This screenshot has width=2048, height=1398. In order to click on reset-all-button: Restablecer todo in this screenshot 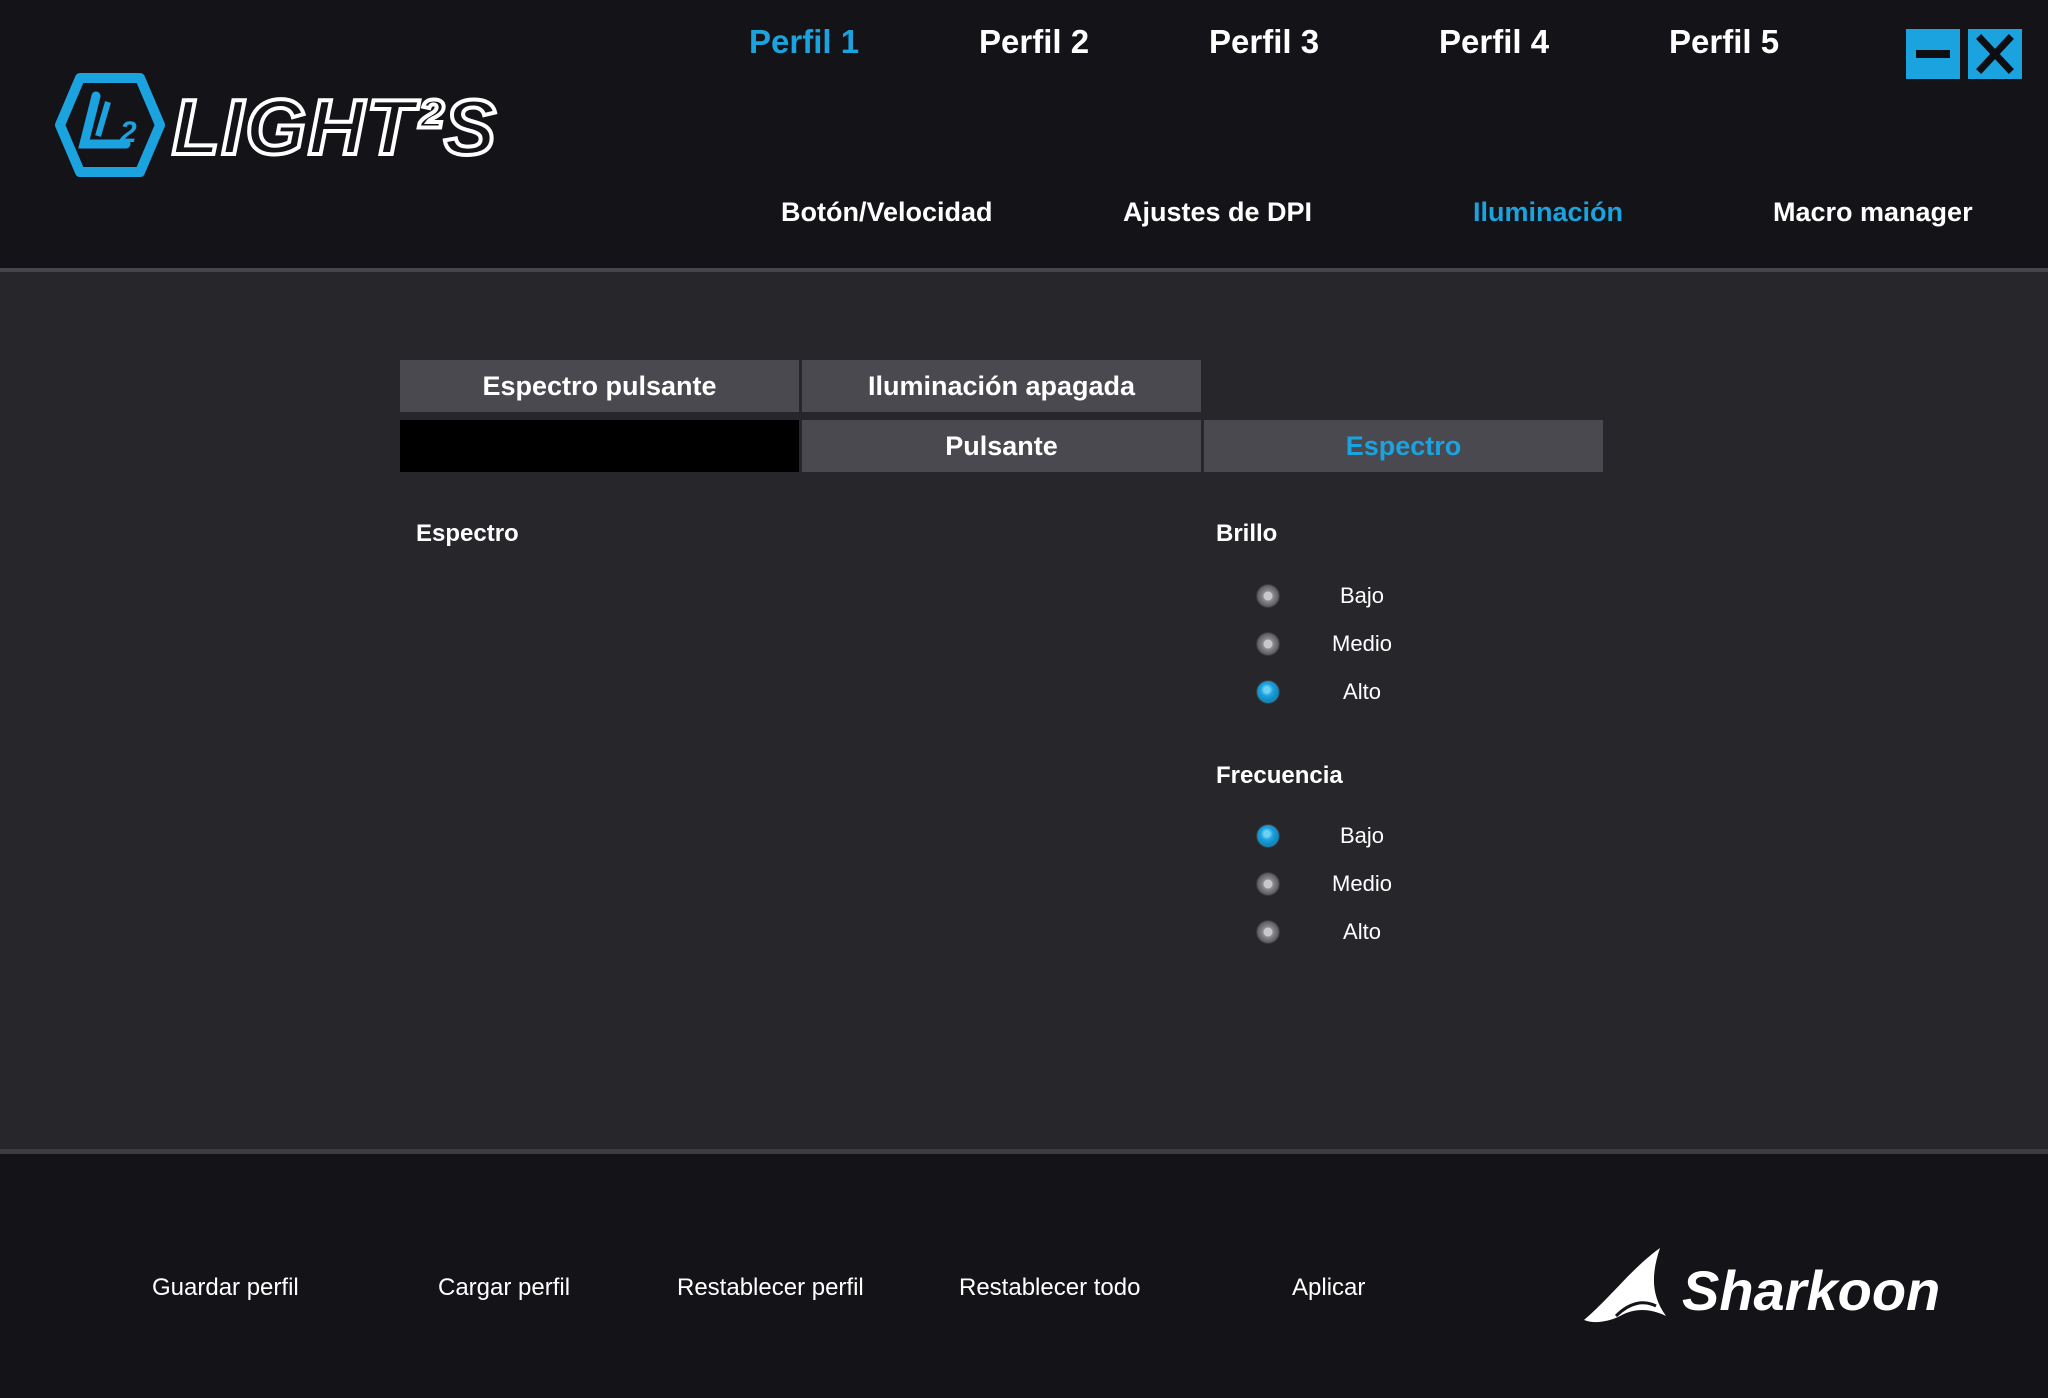, I will do `click(1049, 1288)`.